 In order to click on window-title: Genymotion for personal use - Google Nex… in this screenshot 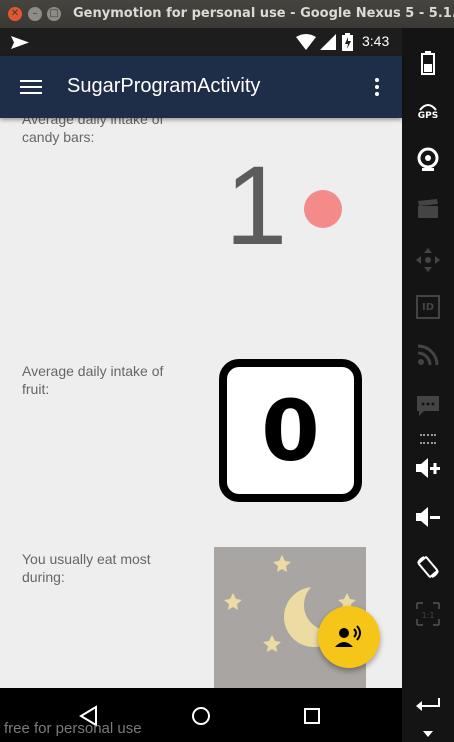, I will do `click(263, 13)`.